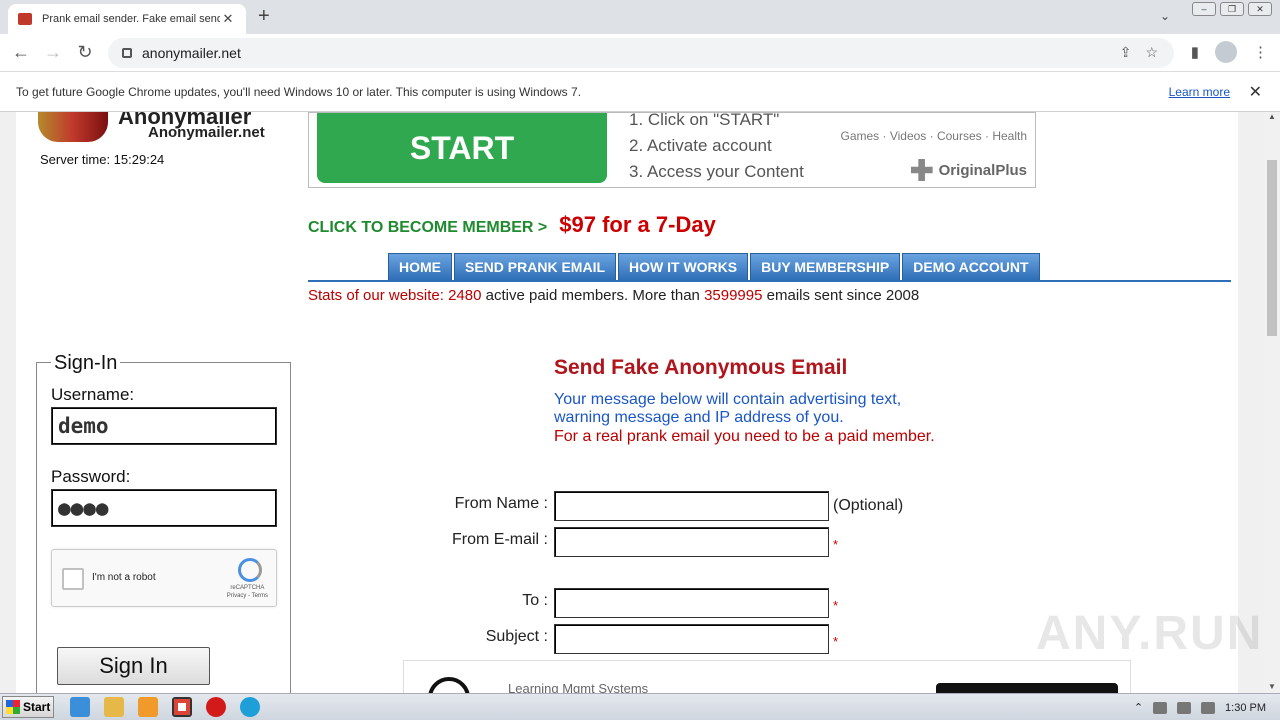 The height and width of the screenshot is (721, 1280). I want to click on username-label: Username:, so click(93, 394).